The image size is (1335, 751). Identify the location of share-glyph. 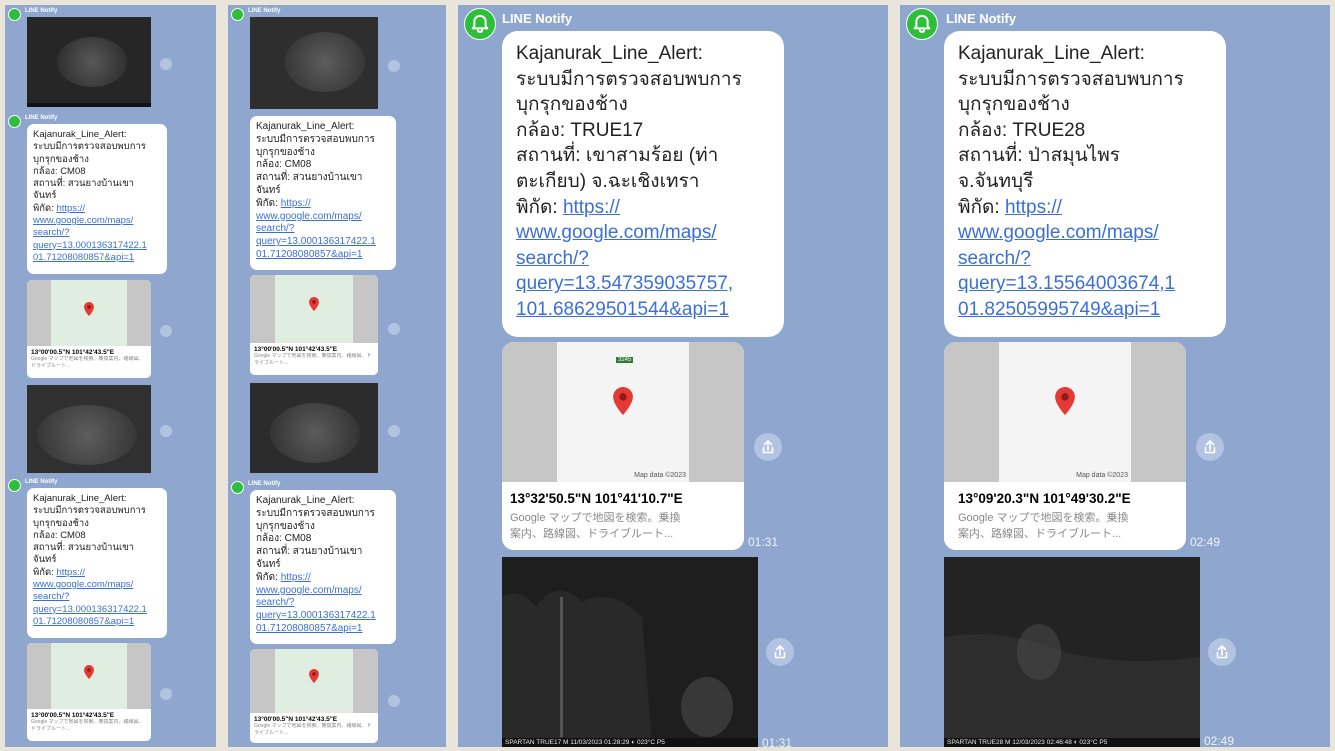
(1222, 652).